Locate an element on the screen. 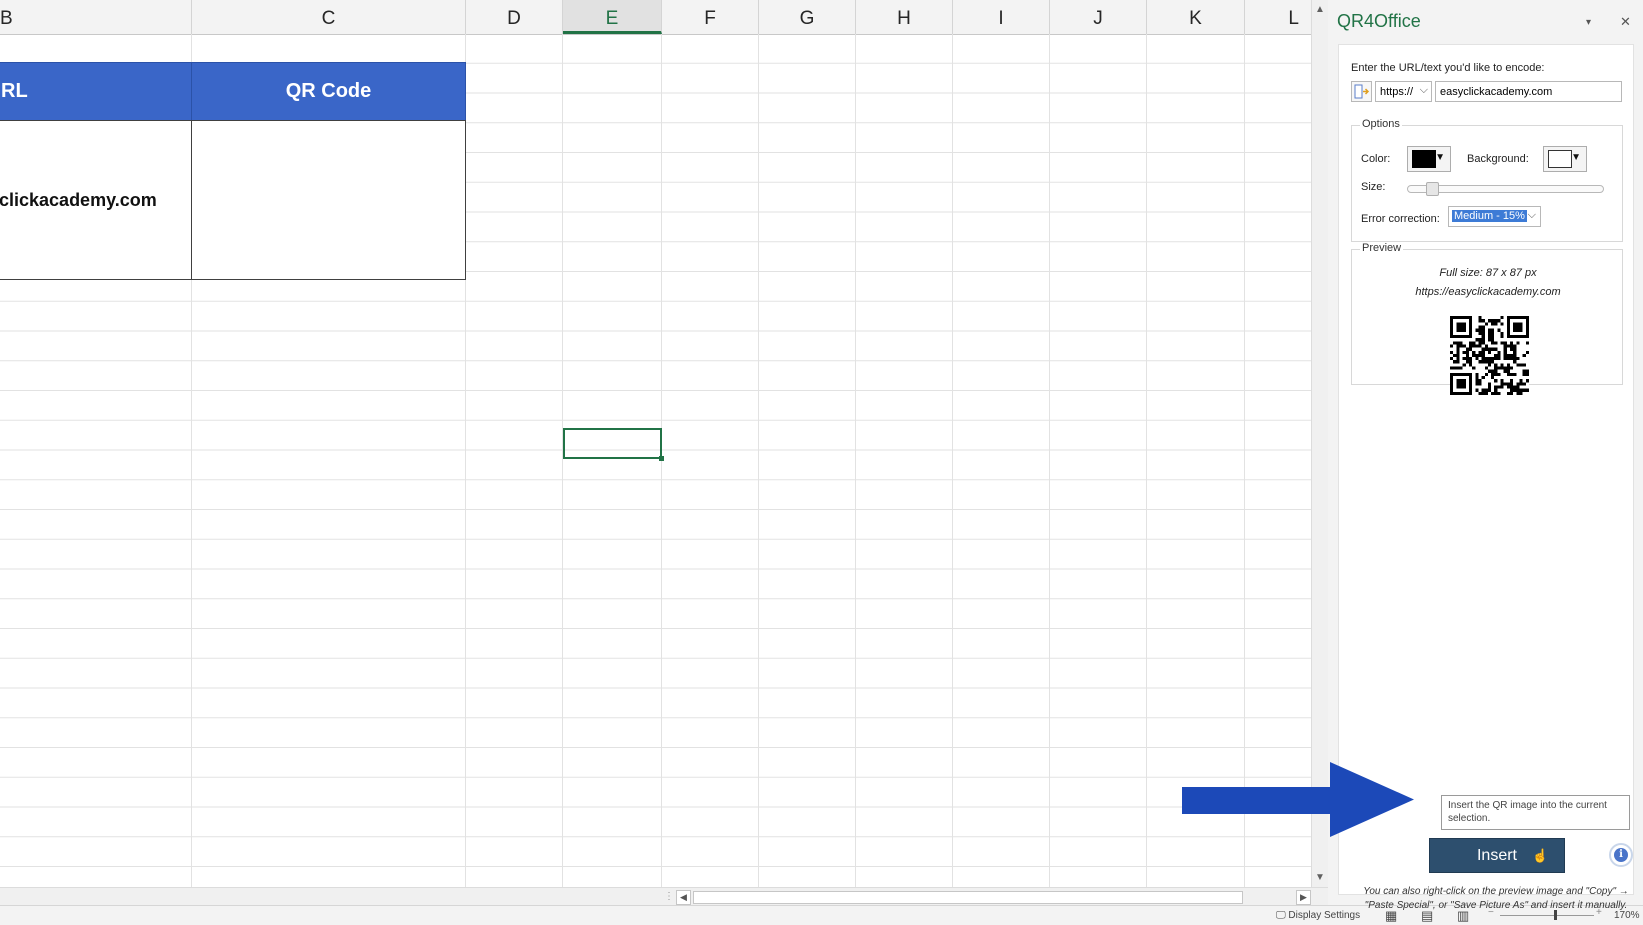 Image resolution: width=1643 pixels, height=925 pixels. column-header-i: I is located at coordinates (1001, 17).